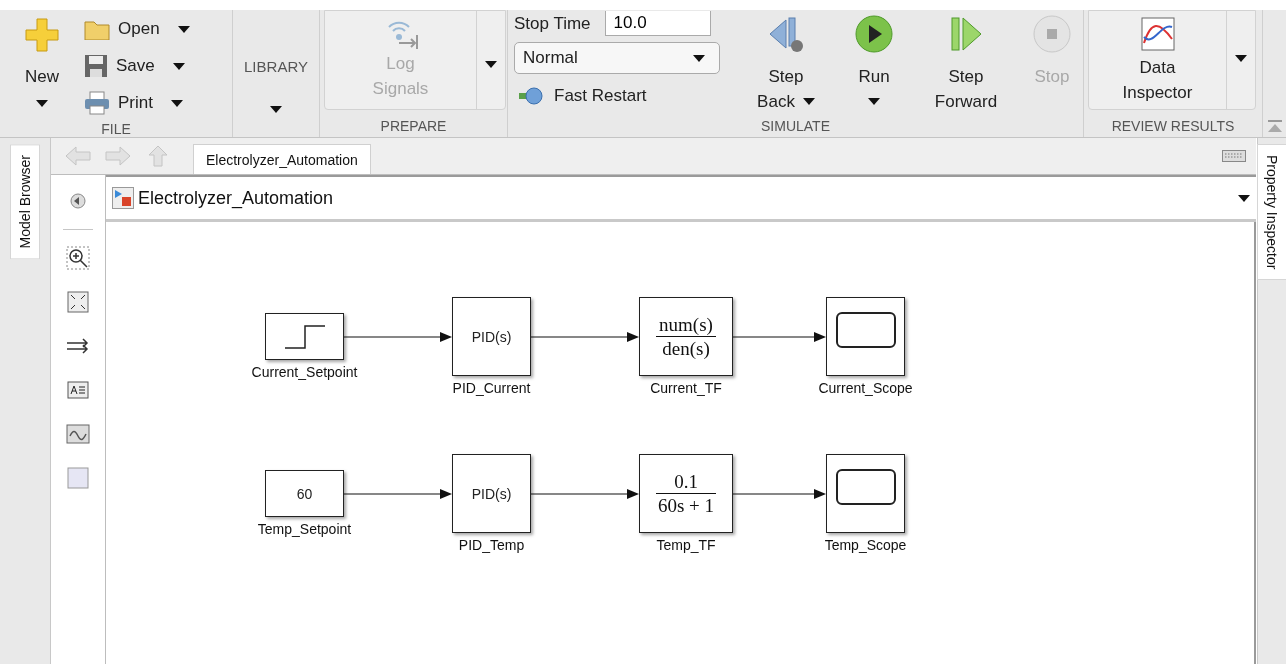 The image size is (1286, 664). What do you see at coordinates (699, 58) in the screenshot?
I see `caret-icon` at bounding box center [699, 58].